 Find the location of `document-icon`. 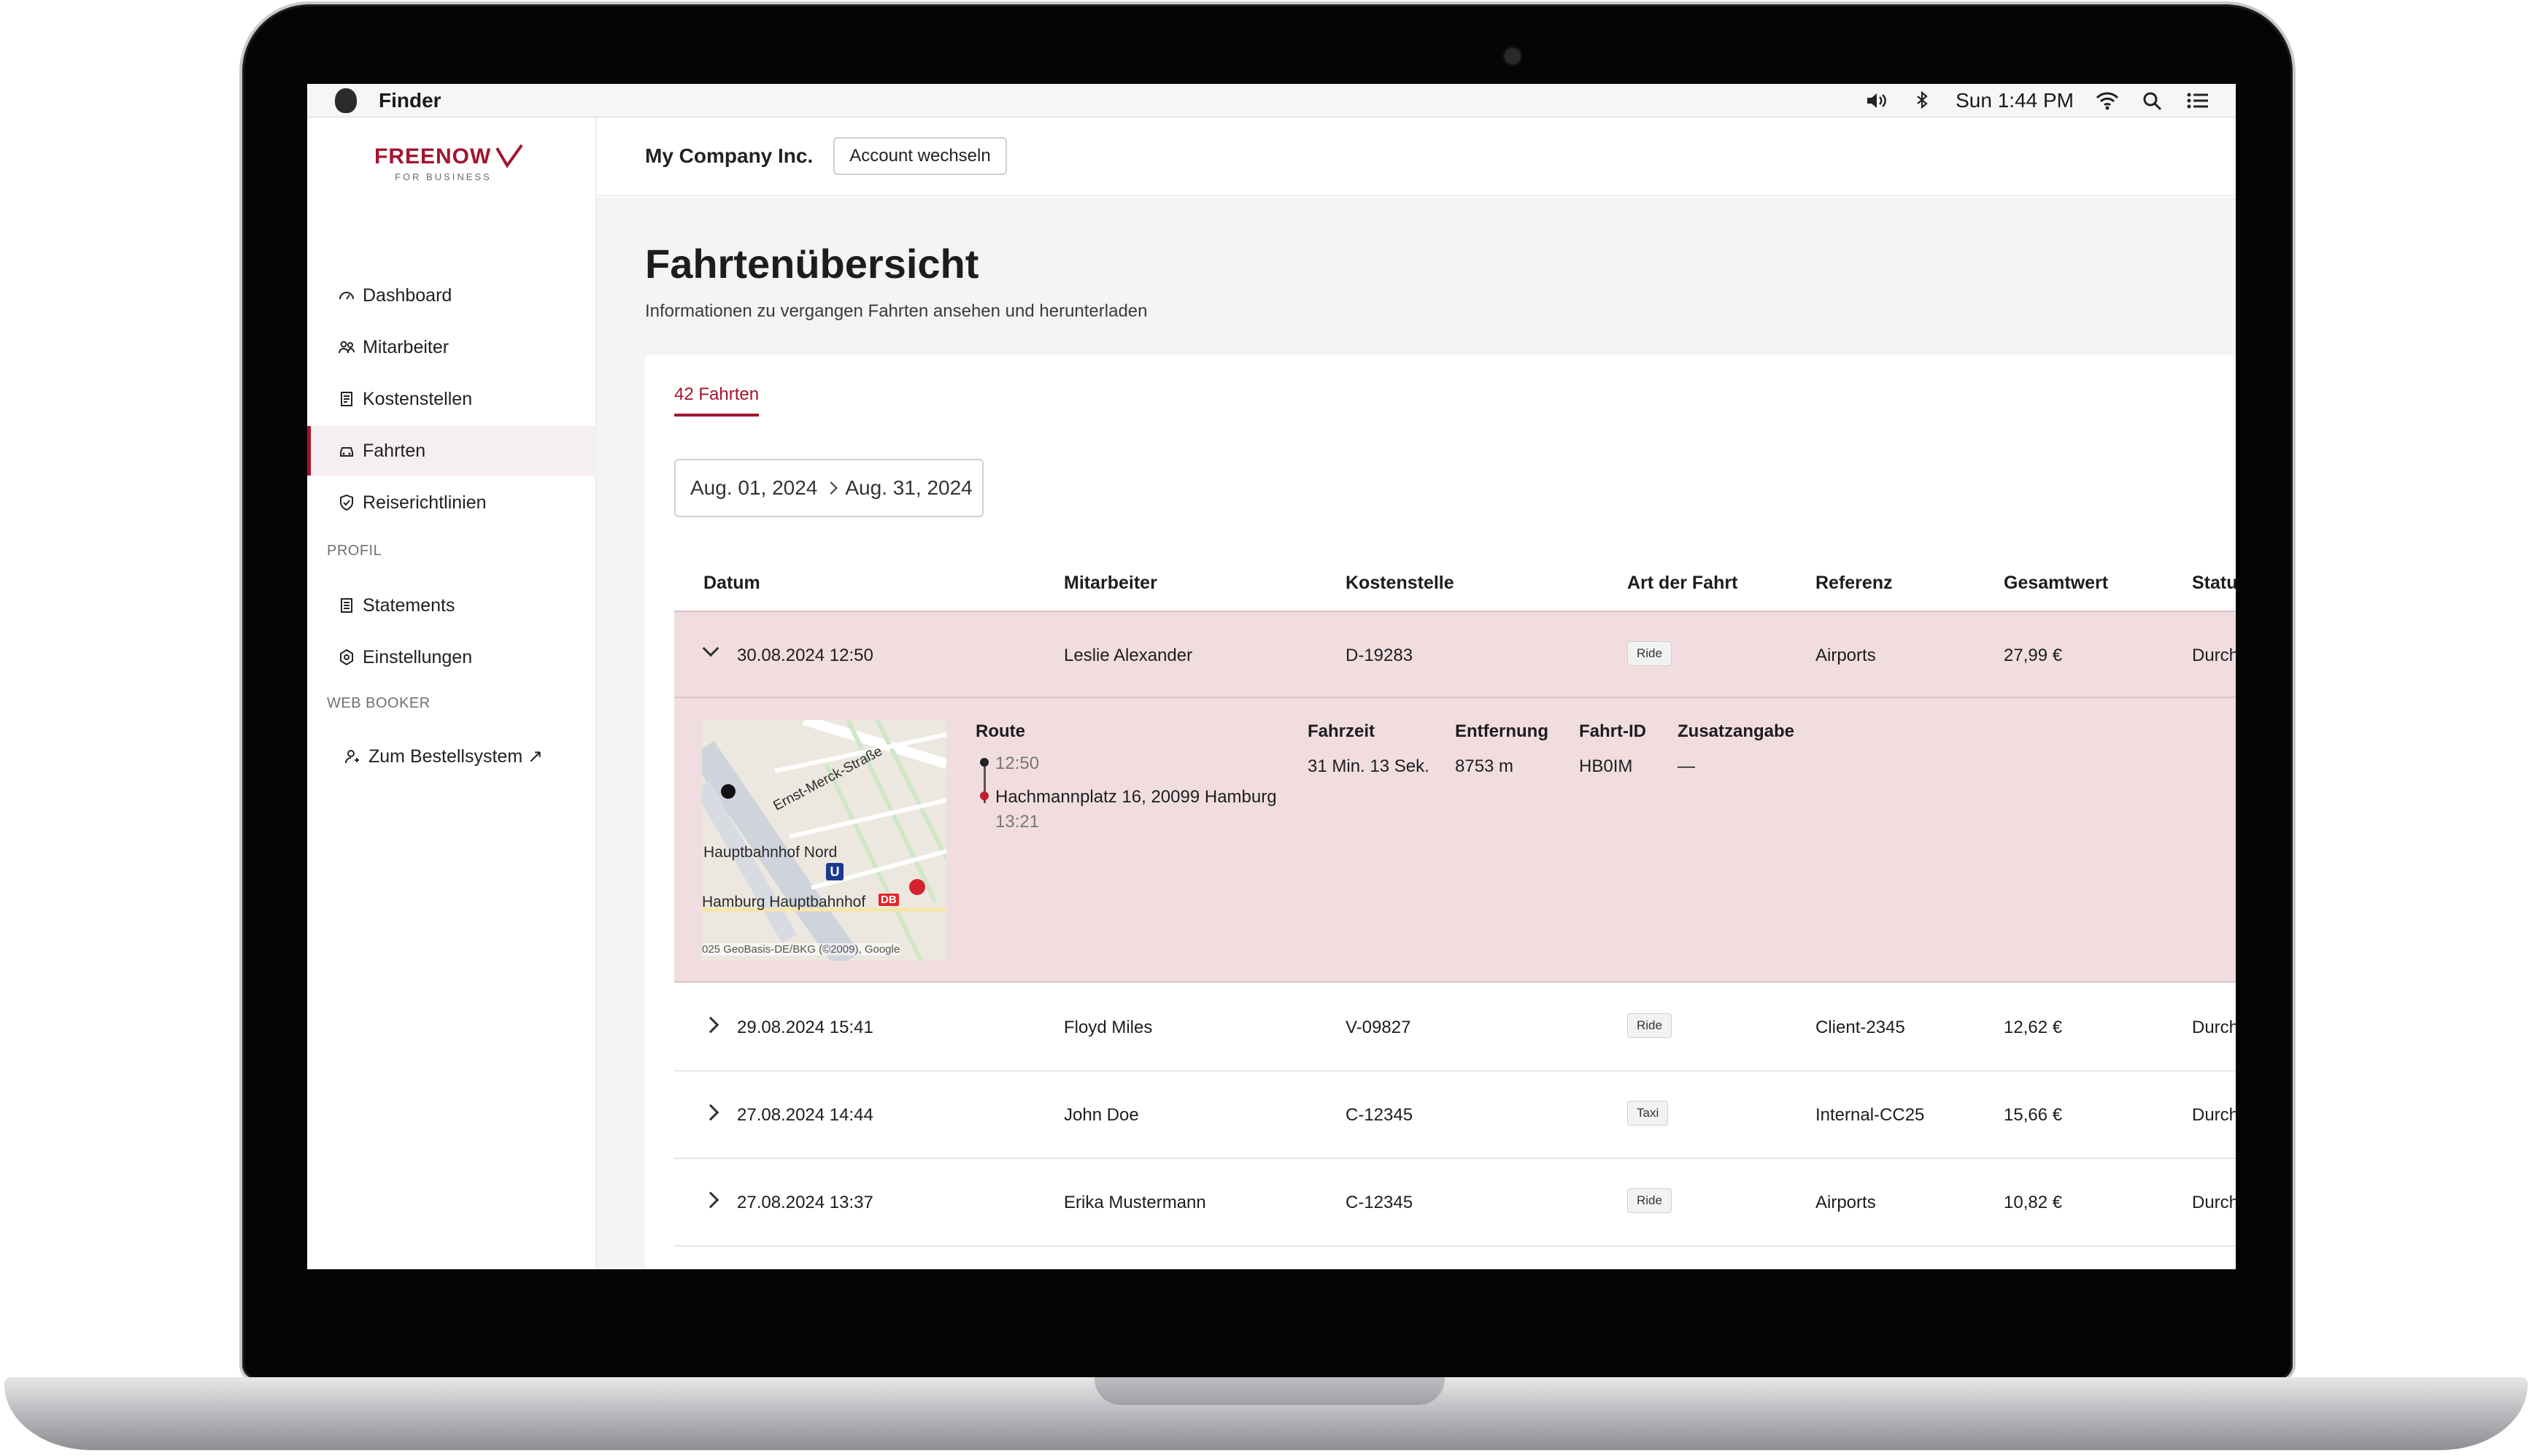

document-icon is located at coordinates (347, 605).